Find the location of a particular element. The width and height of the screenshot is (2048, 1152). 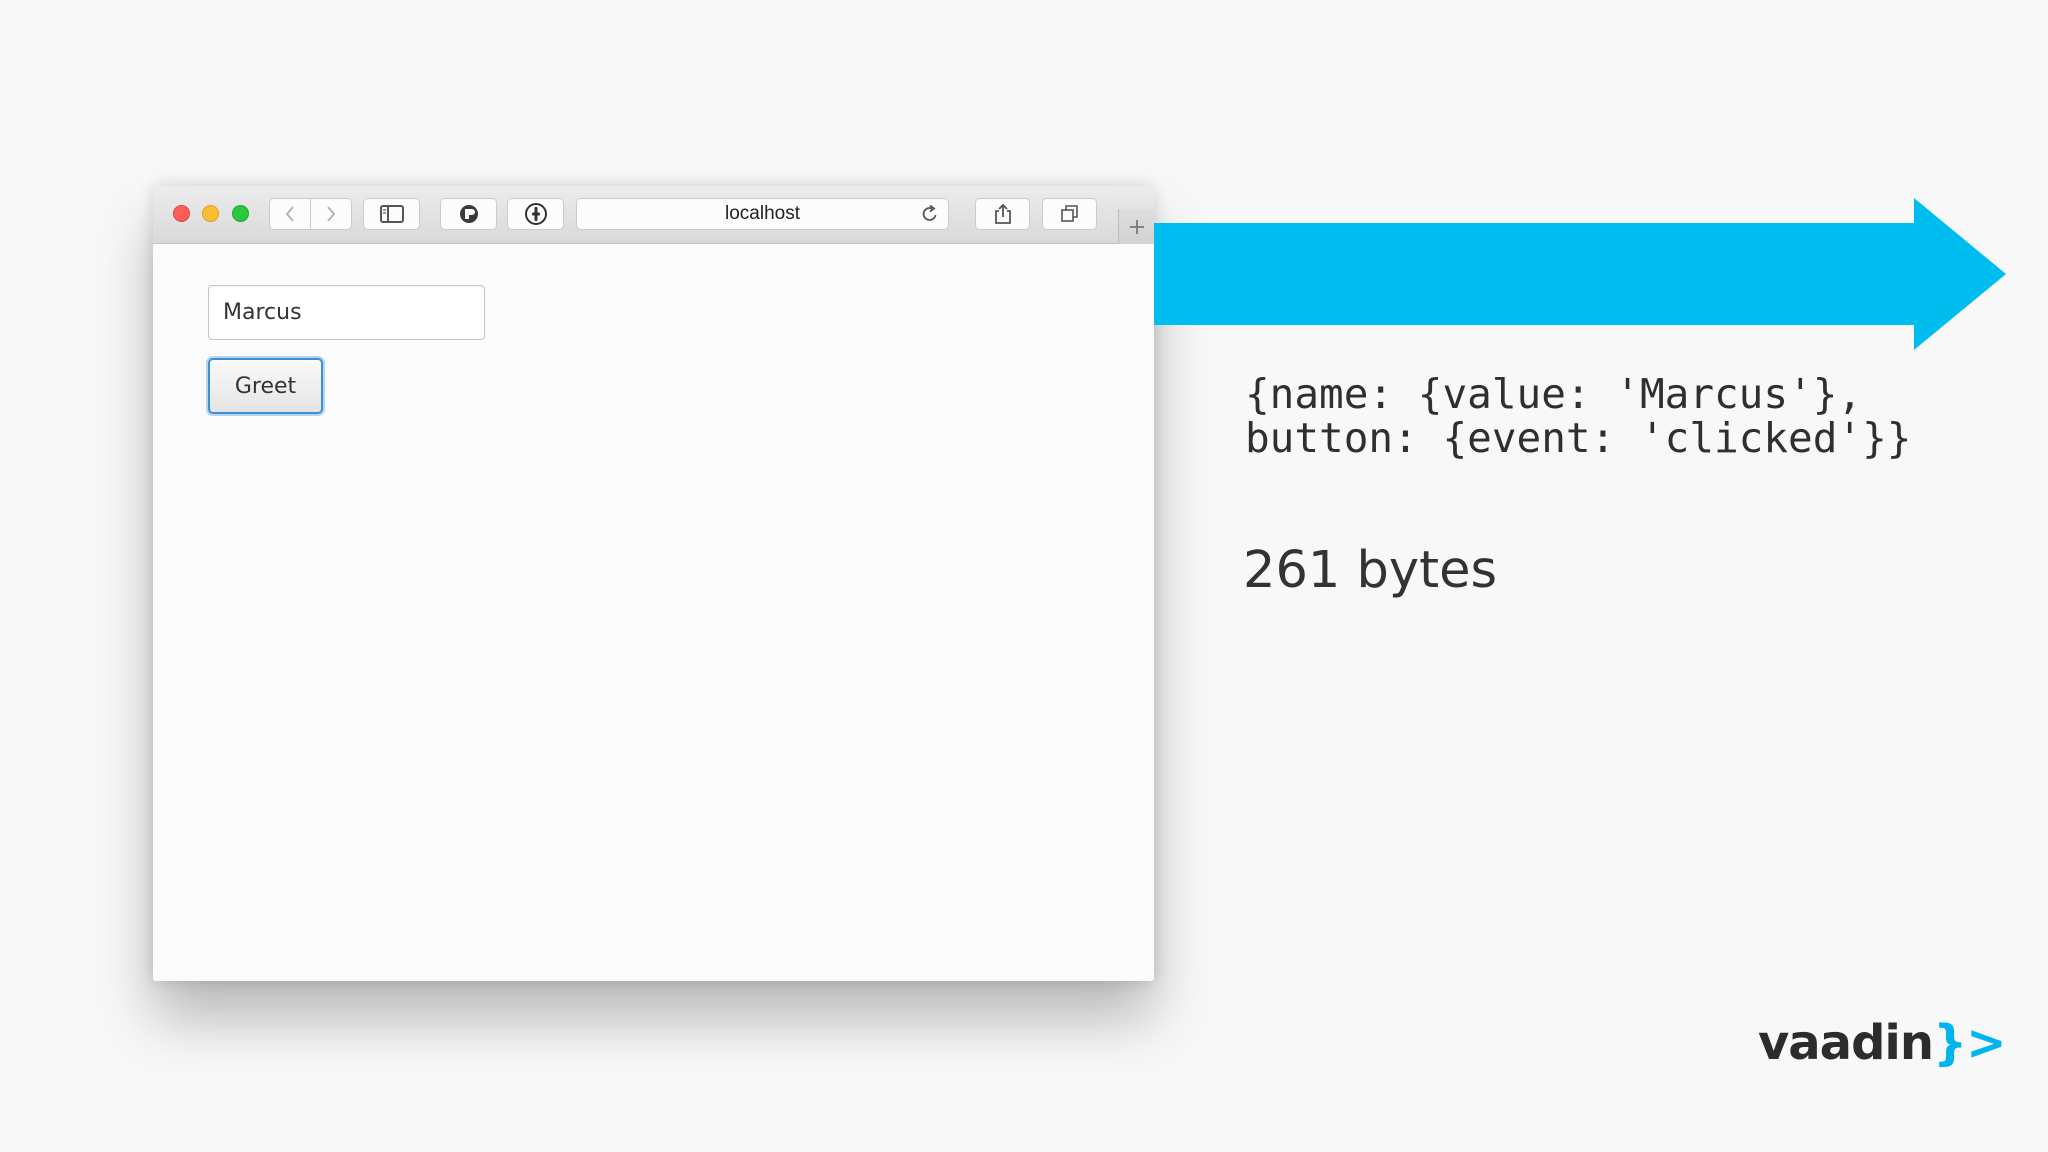

extension-button is located at coordinates (468, 214).